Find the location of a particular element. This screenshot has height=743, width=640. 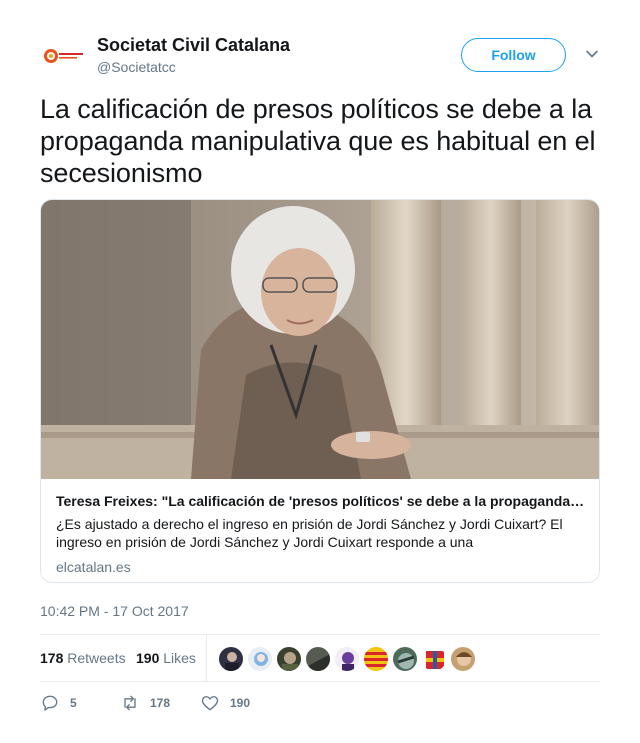

chevron-down-icon is located at coordinates (592, 54).